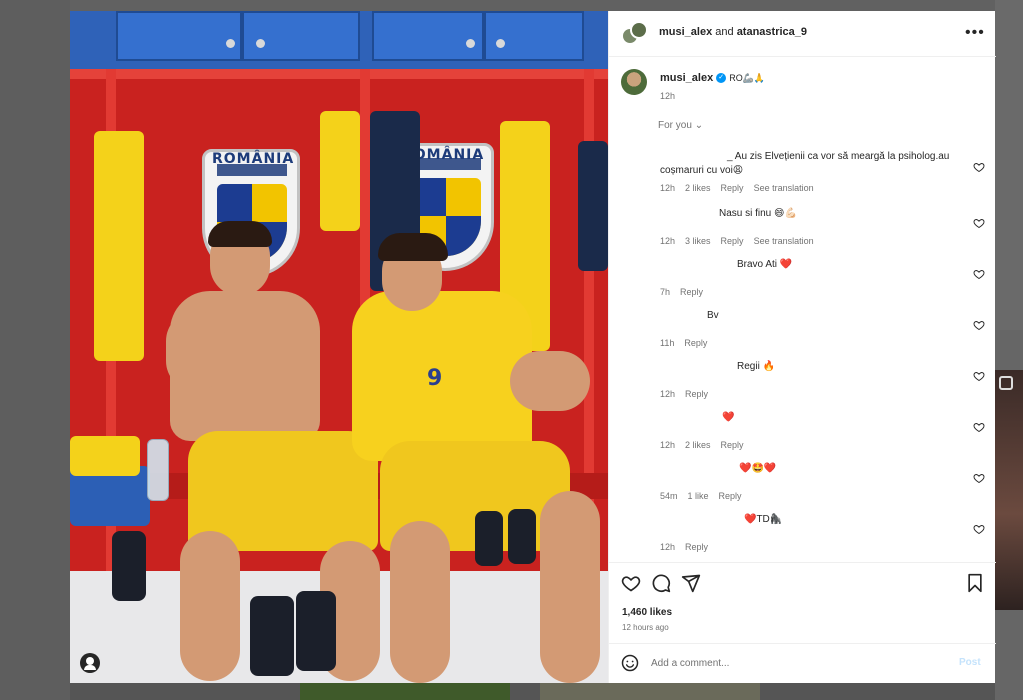 The height and width of the screenshot is (700, 1023). Describe the element at coordinates (733, 32) in the screenshot. I see `post-authors: musi_alex and atanastrica_9` at that location.